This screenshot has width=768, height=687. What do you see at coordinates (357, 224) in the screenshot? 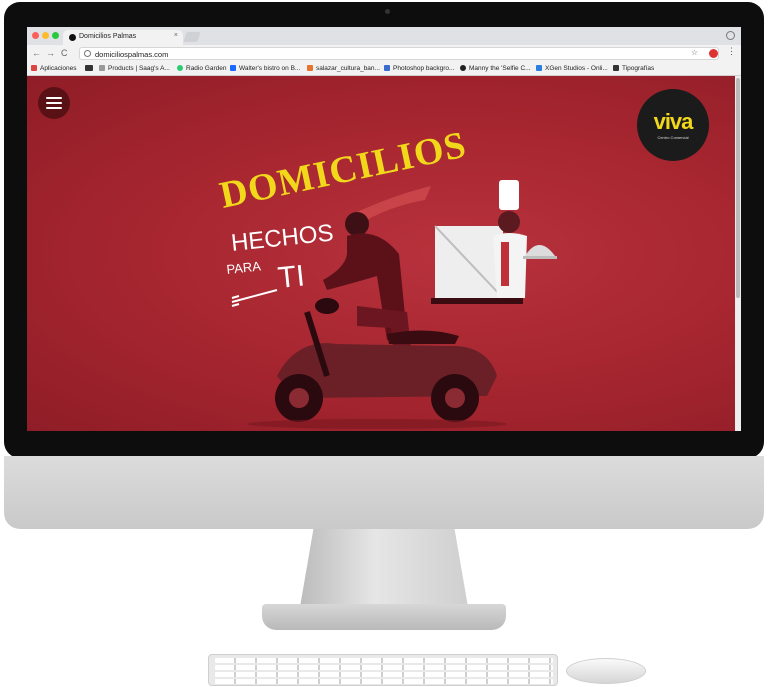
I see `rider-head` at bounding box center [357, 224].